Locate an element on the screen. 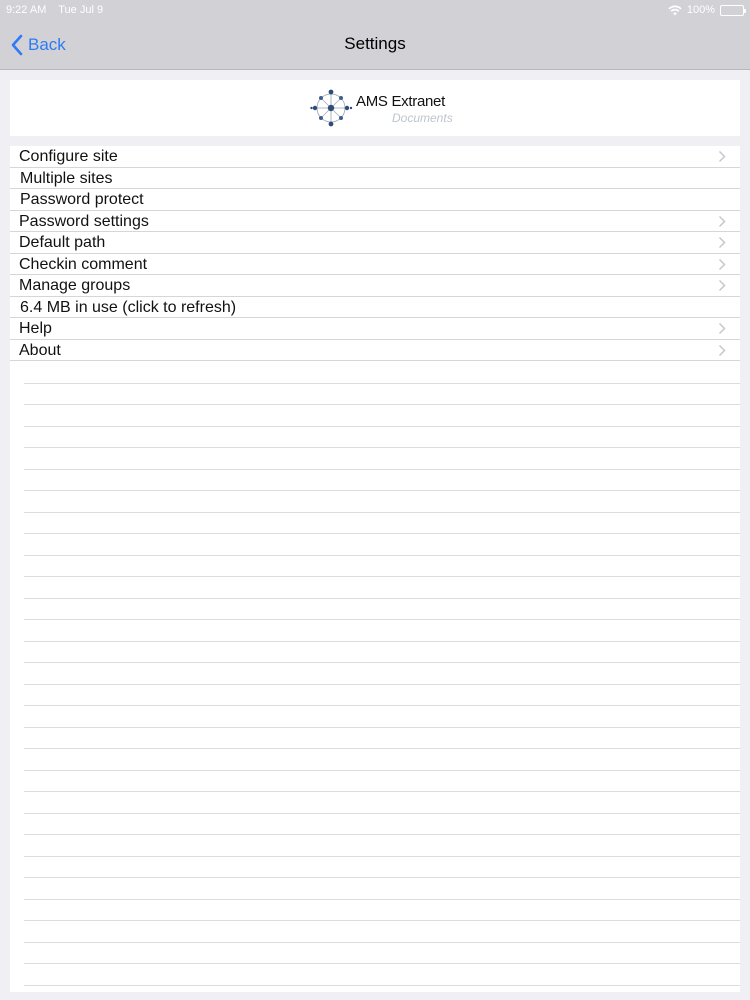 The height and width of the screenshot is (1000, 750). settings-item-about: About is located at coordinates (375, 350).